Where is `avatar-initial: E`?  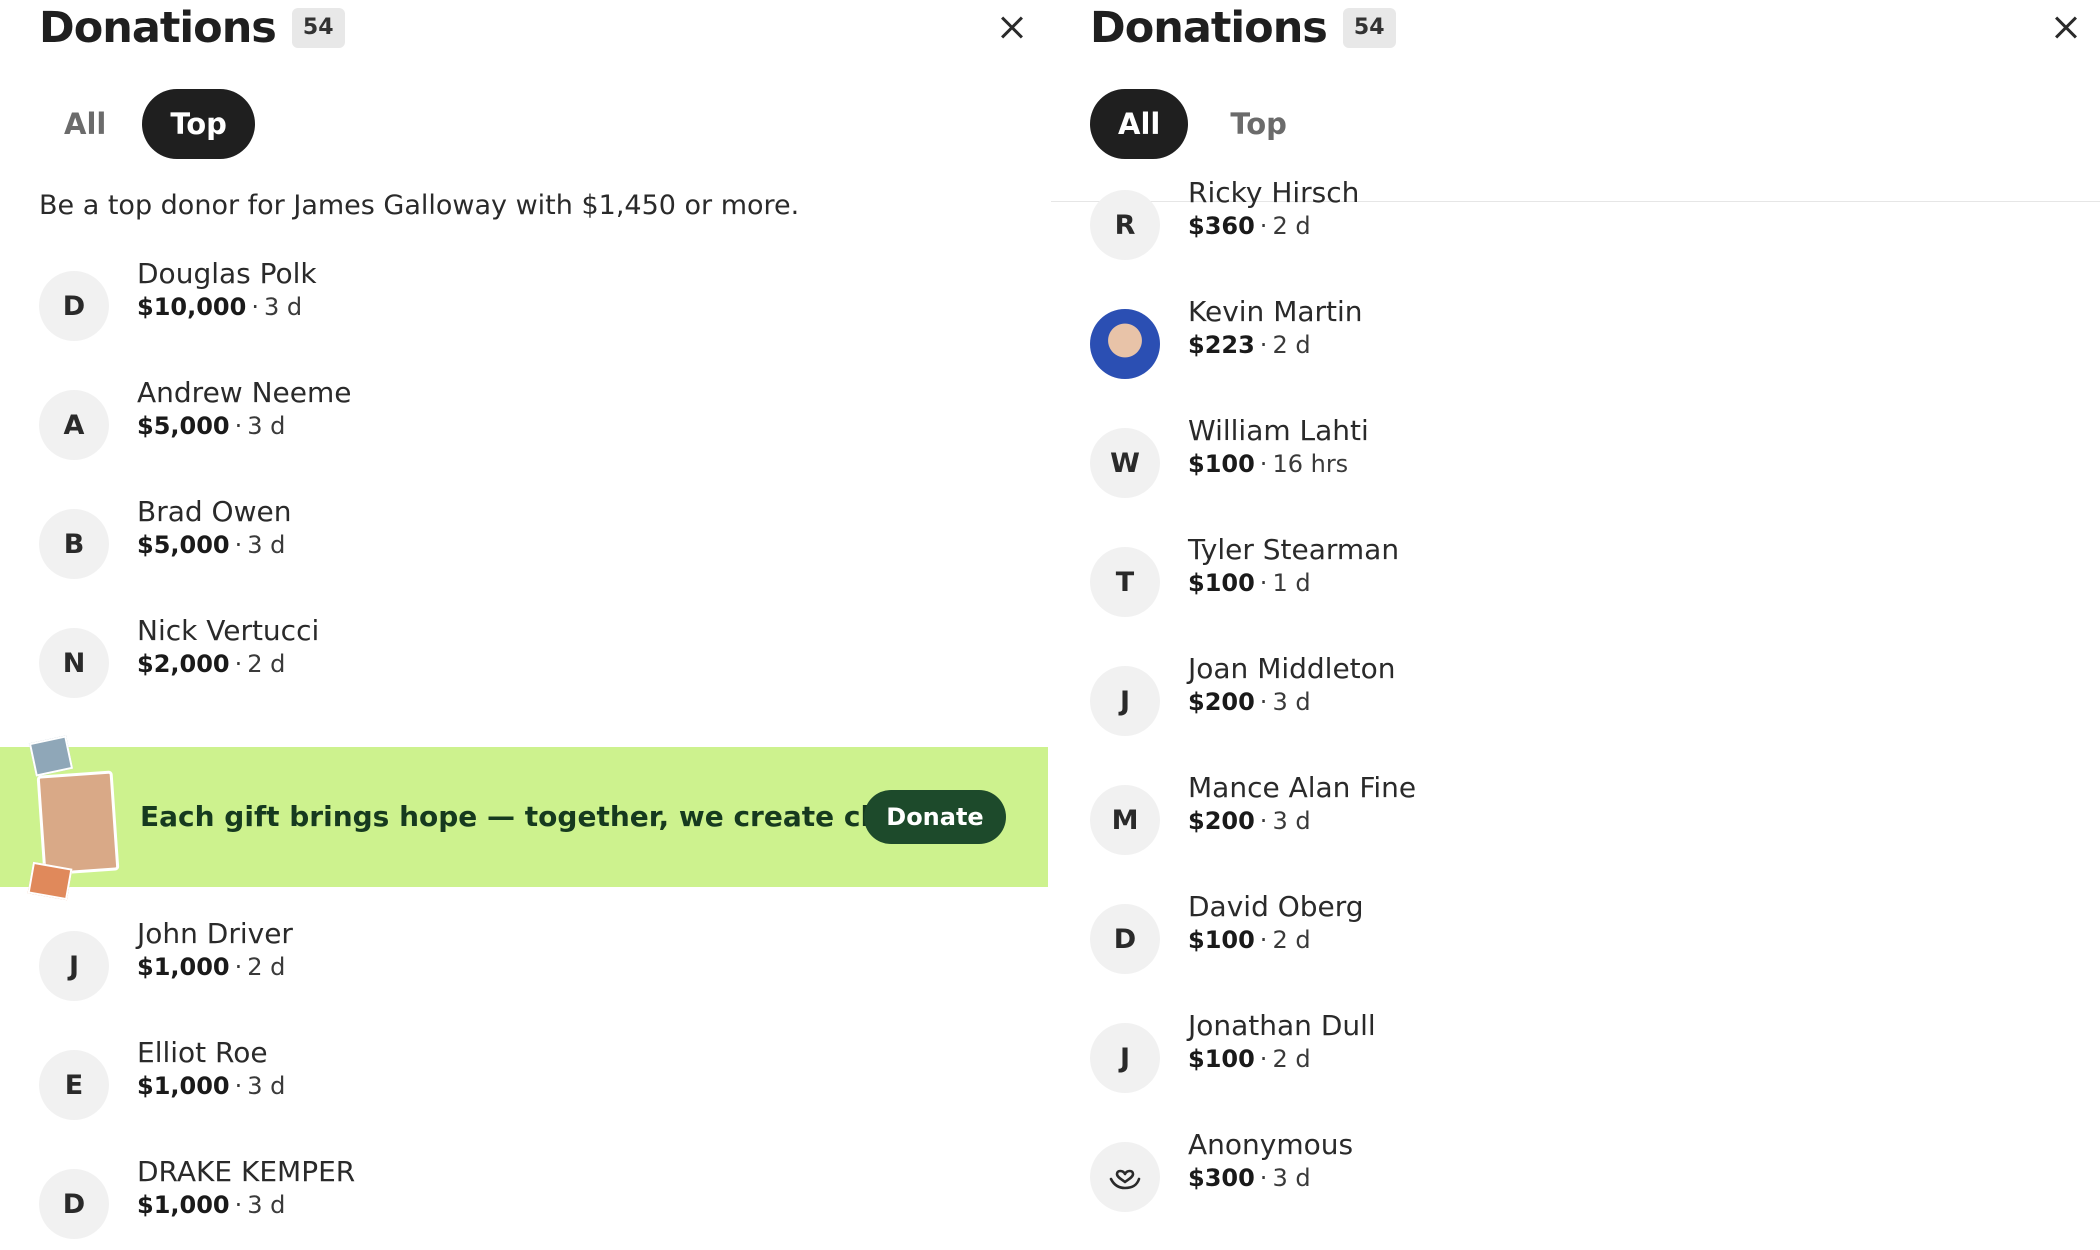
avatar-initial: E is located at coordinates (74, 1085).